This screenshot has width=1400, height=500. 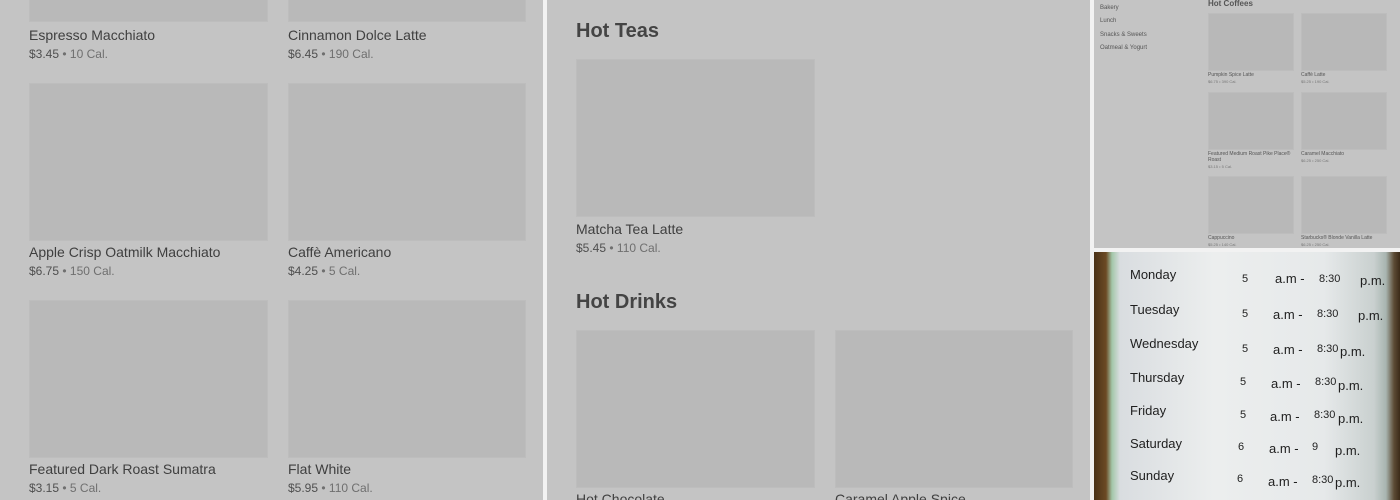 I want to click on day-label: Thursday, so click(x=1157, y=377).